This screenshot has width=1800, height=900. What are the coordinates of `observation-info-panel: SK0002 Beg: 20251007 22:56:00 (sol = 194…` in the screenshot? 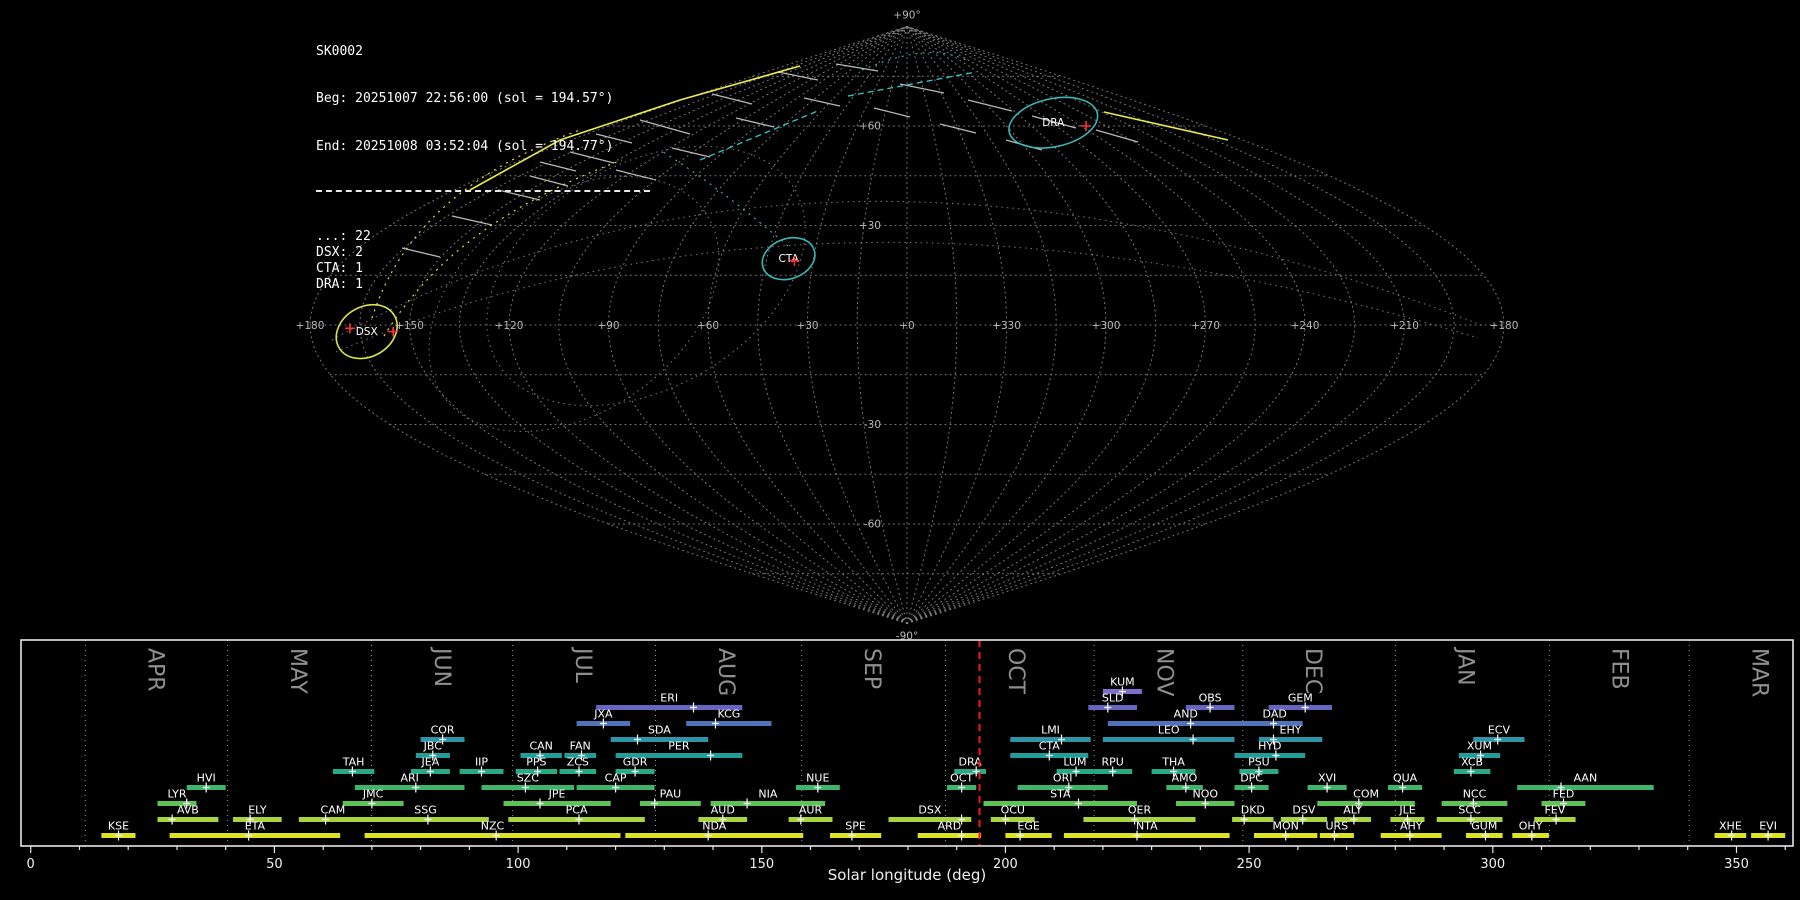 It's located at (483, 168).